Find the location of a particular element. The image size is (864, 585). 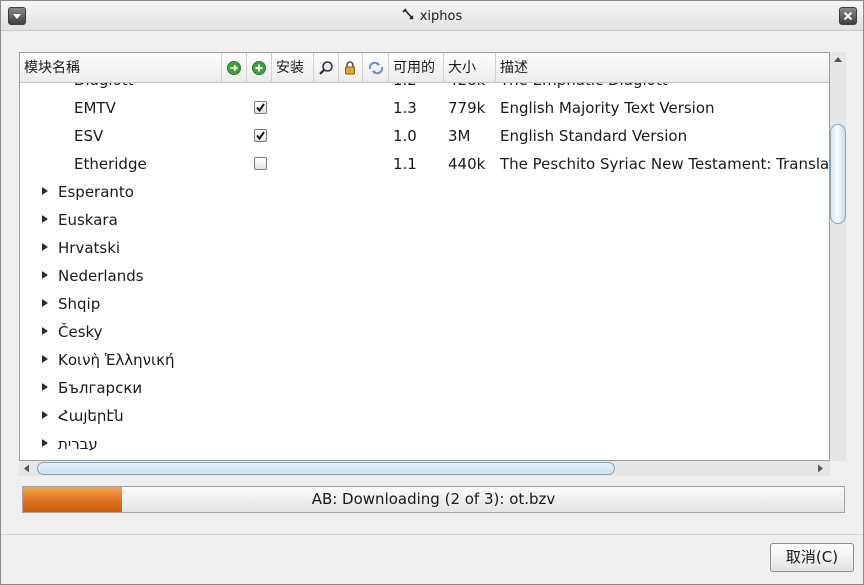

download-progress-bar: AB: Downloading (2 of 3): ot.bzv is located at coordinates (433, 499).